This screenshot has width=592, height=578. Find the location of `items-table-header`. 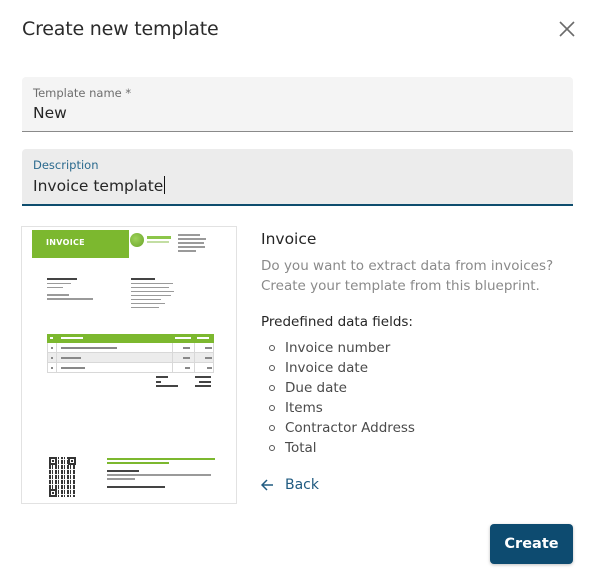

items-table-header is located at coordinates (130, 338).